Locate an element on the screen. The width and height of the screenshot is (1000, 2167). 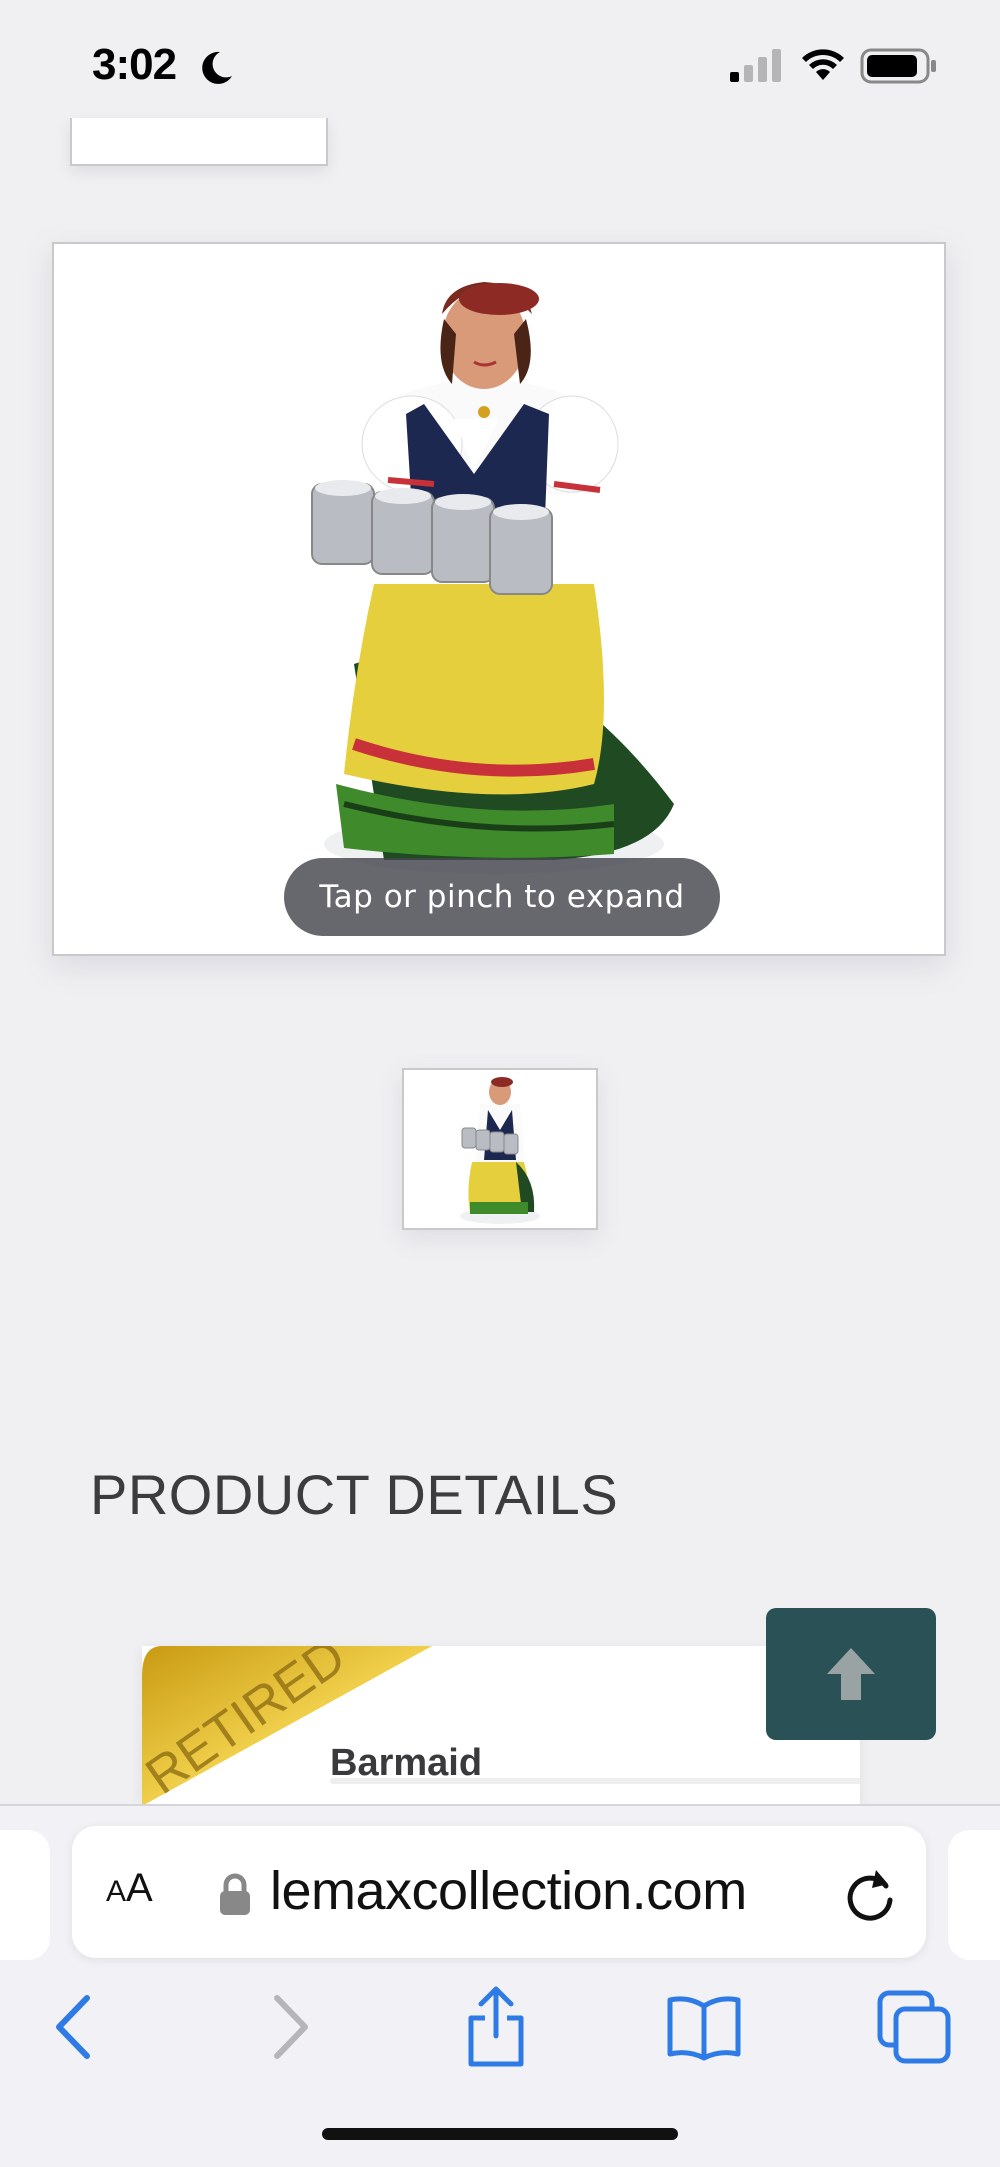
status-time: 3:02 is located at coordinates (134, 64).